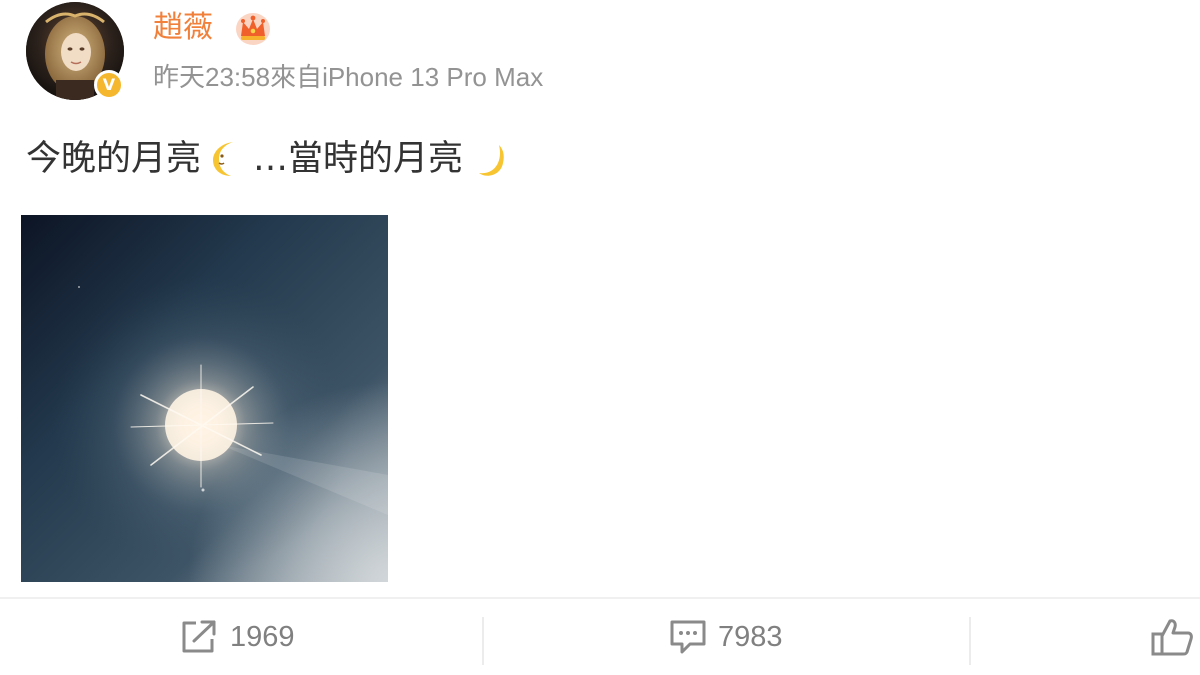 The width and height of the screenshot is (1200, 675). I want to click on comment-icon, so click(688, 637).